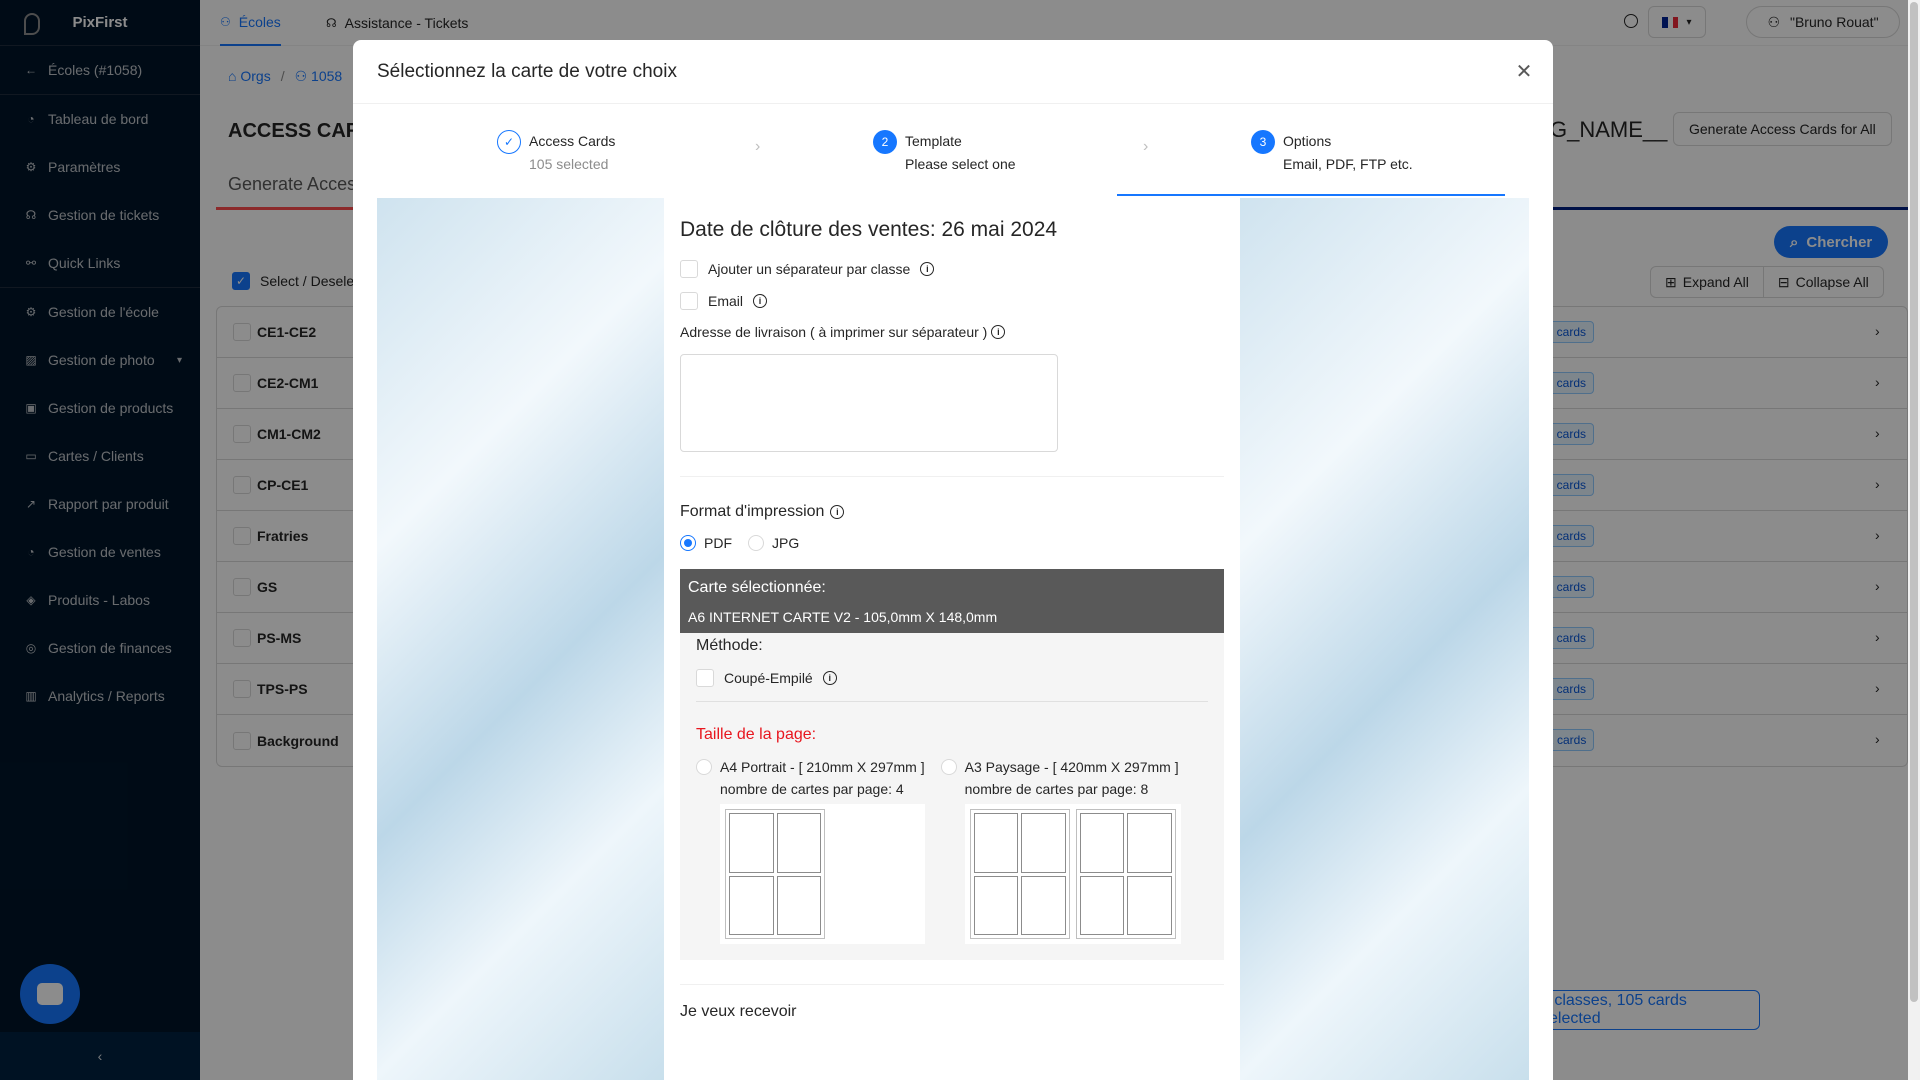 The image size is (1920, 1080). Describe the element at coordinates (933, 141) in the screenshot. I see `step-title: Template` at that location.